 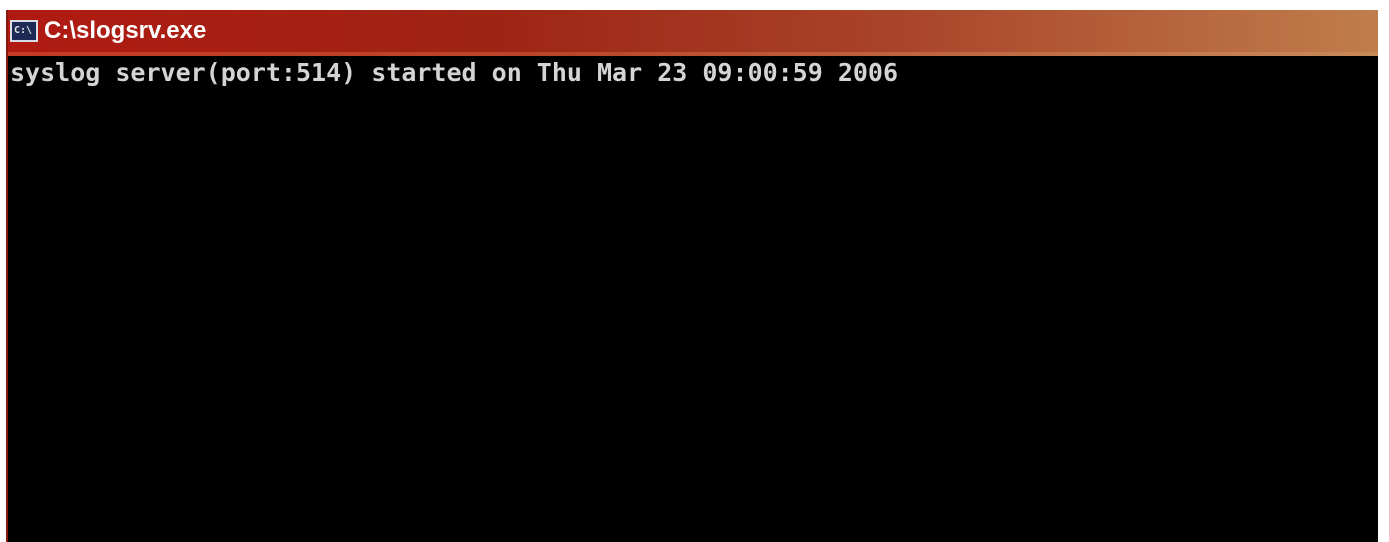 What do you see at coordinates (693, 54) in the screenshot?
I see `titlebar-divider` at bounding box center [693, 54].